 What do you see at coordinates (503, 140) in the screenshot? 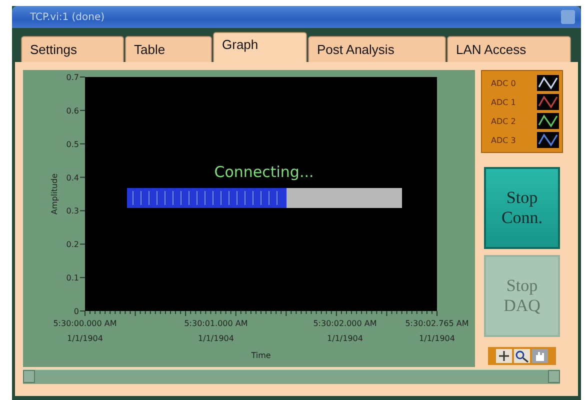
I see `legend-label: ADC 3` at bounding box center [503, 140].